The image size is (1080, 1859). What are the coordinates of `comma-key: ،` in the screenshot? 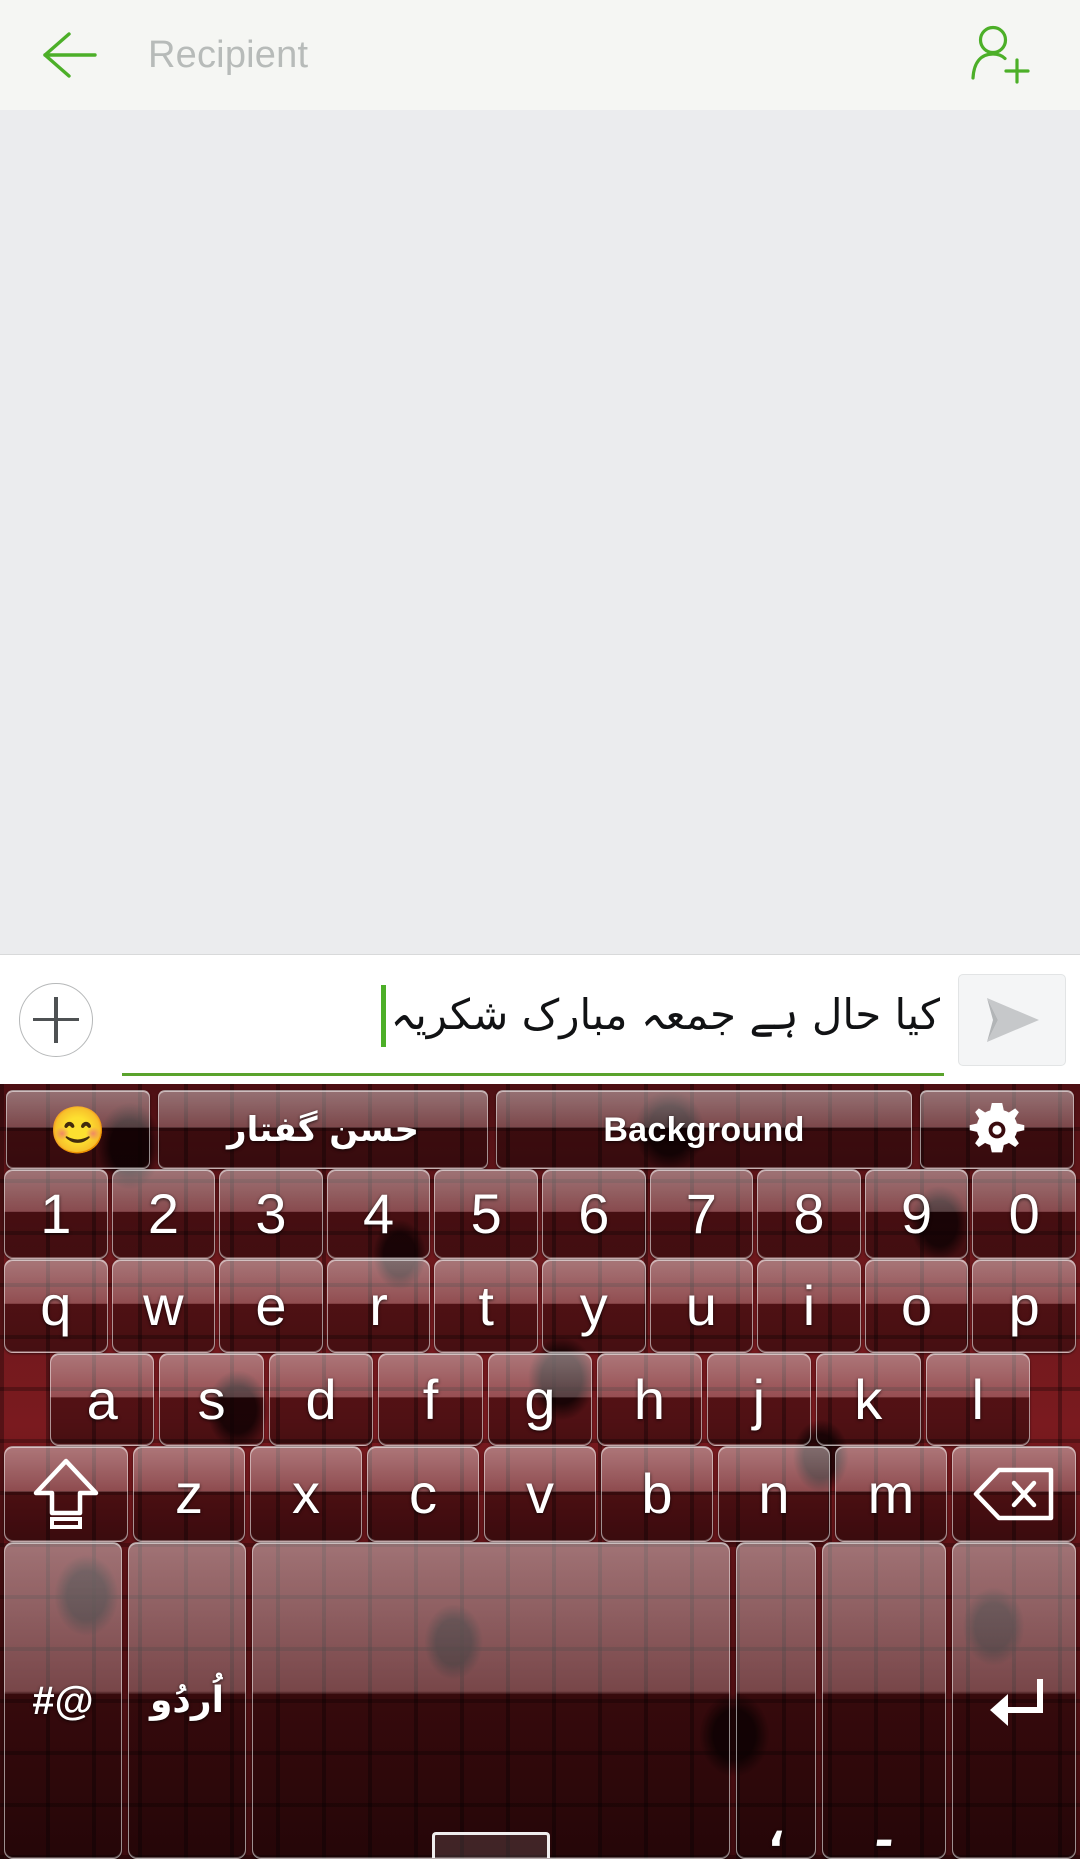 It's located at (776, 1700).